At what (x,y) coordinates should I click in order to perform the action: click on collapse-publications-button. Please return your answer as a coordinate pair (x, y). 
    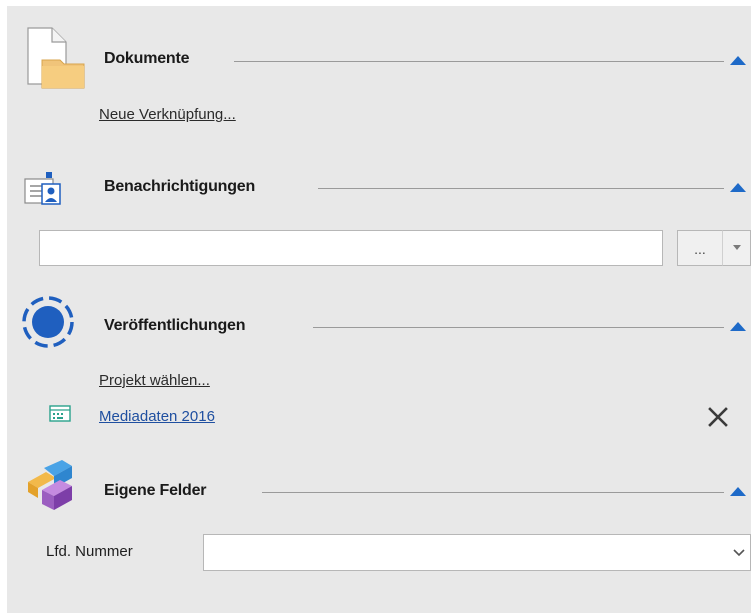
    Looking at the image, I should click on (738, 326).